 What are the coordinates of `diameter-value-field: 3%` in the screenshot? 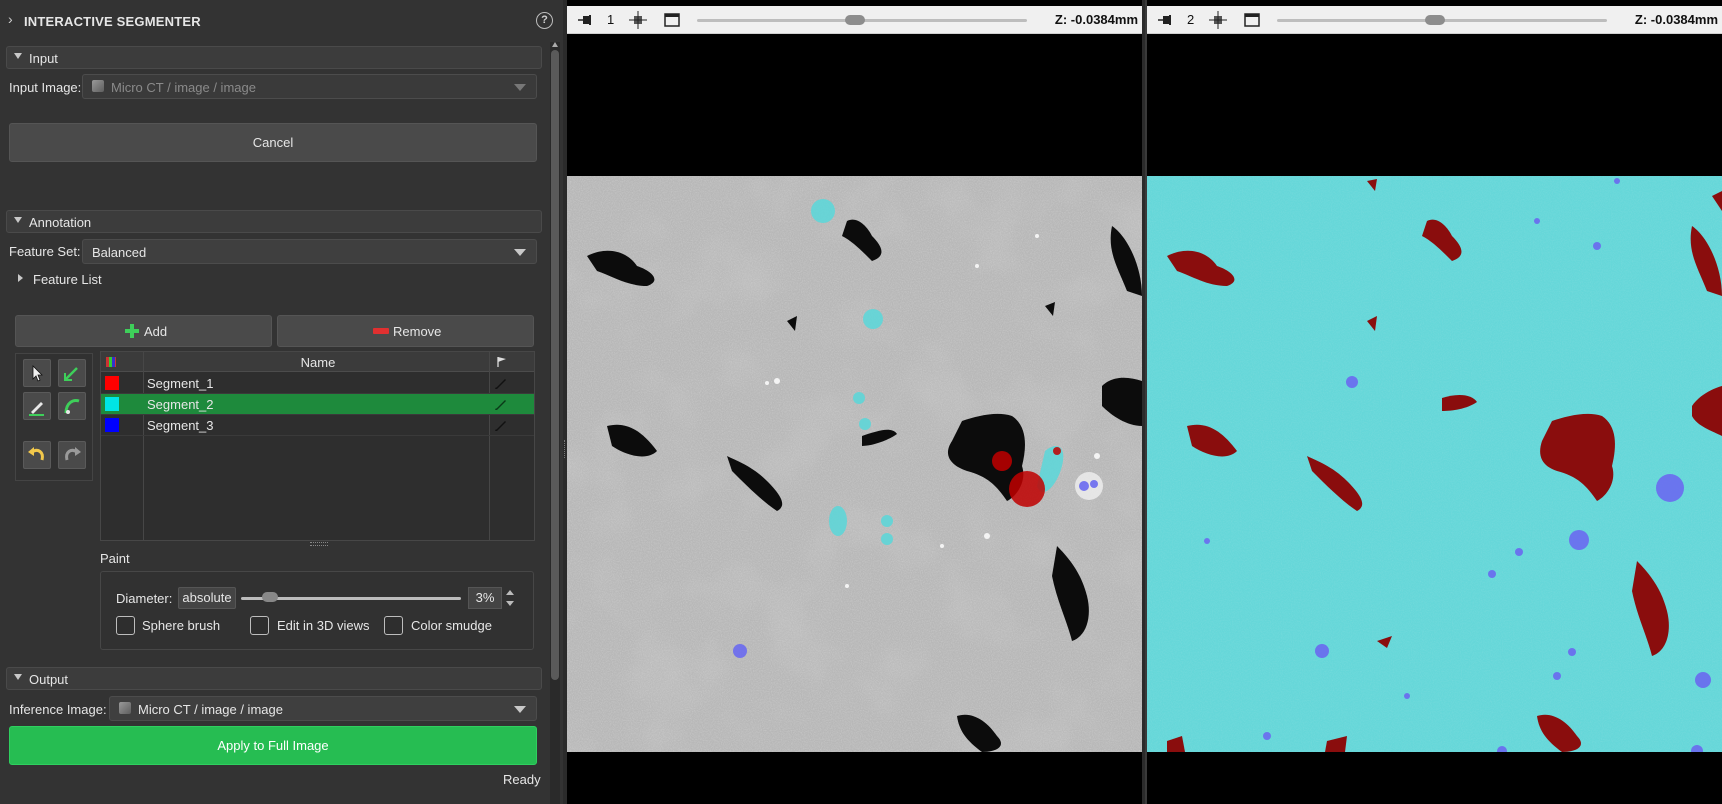 It's located at (485, 598).